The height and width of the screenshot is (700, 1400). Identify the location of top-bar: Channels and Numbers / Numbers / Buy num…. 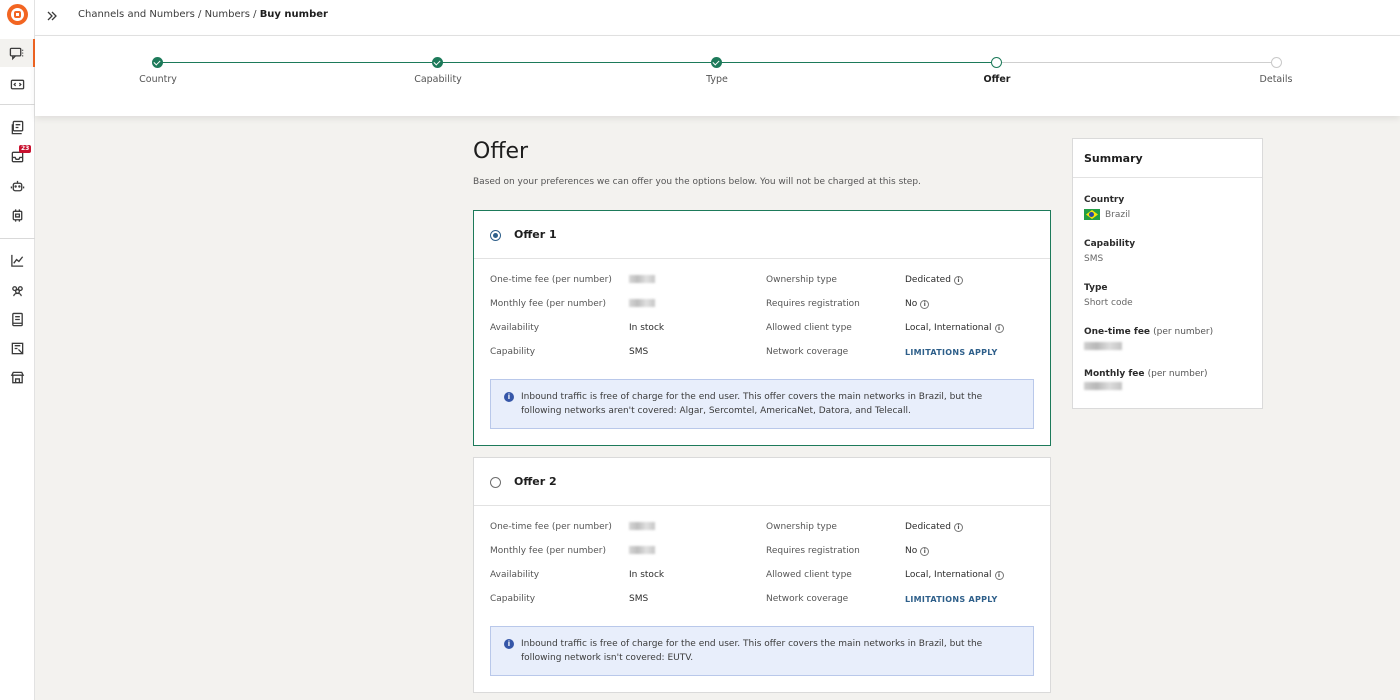
(717, 18).